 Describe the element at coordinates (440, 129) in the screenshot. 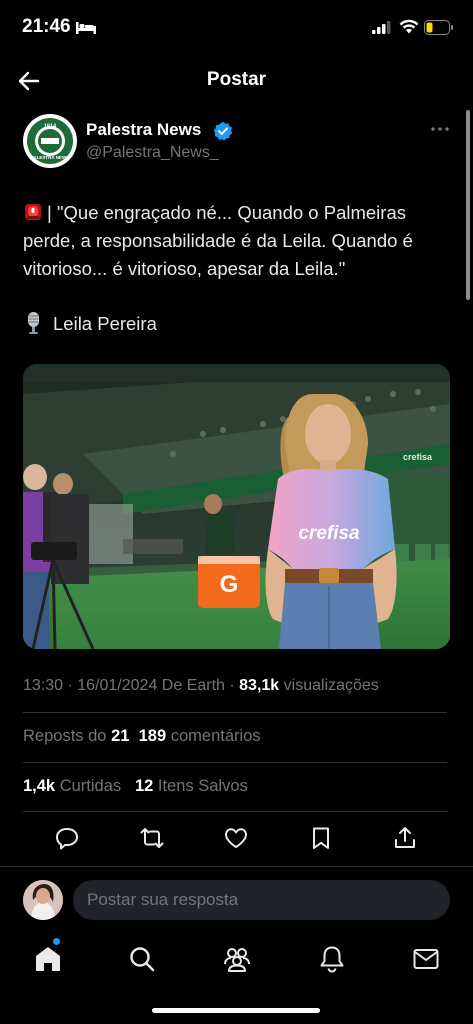

I see `more-icon` at that location.